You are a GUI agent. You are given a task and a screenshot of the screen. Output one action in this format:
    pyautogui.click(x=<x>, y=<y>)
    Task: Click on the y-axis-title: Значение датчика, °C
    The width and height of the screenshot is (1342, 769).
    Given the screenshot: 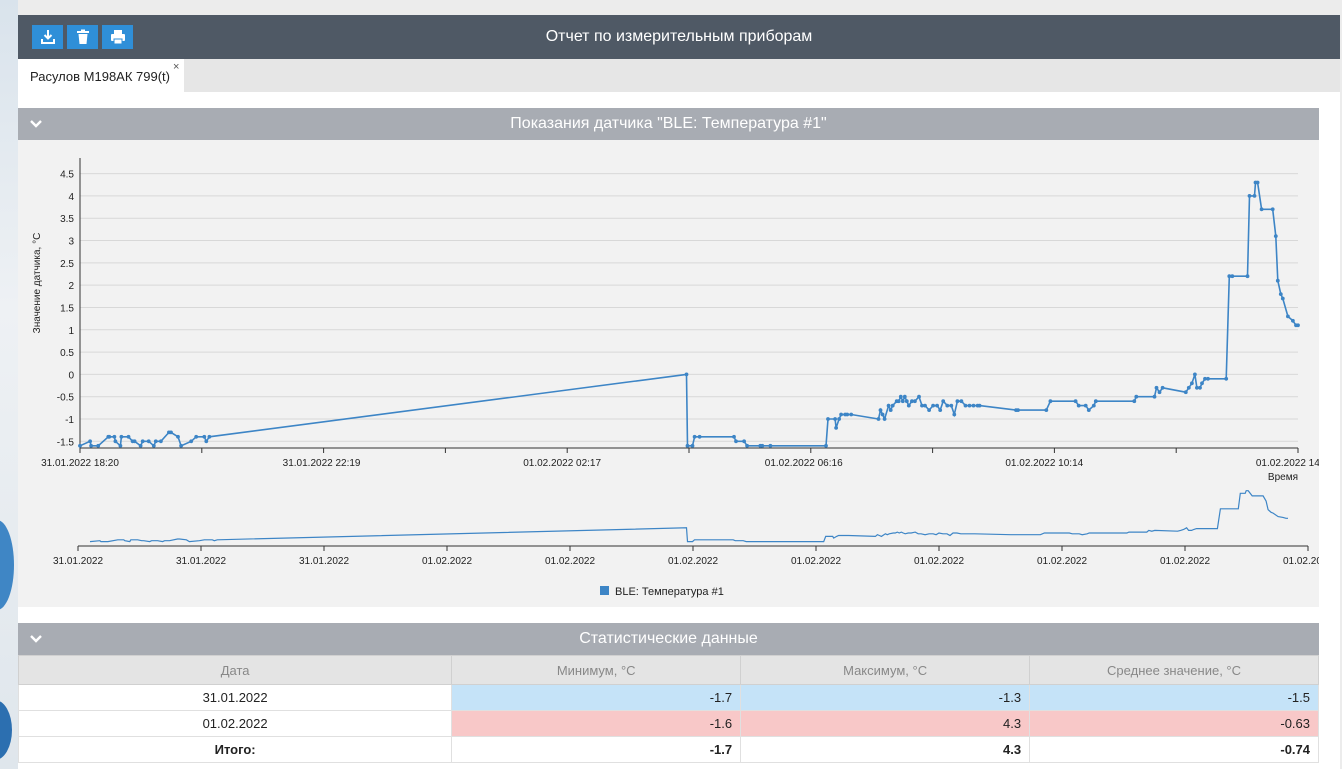 What is the action you would take?
    pyautogui.click(x=37, y=283)
    